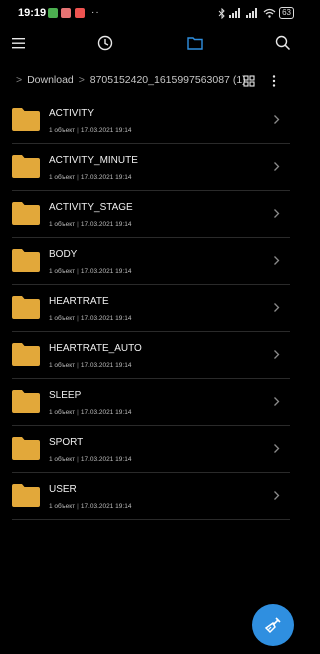 The height and width of the screenshot is (654, 320). I want to click on breadcrumb-download: Download, so click(50, 80).